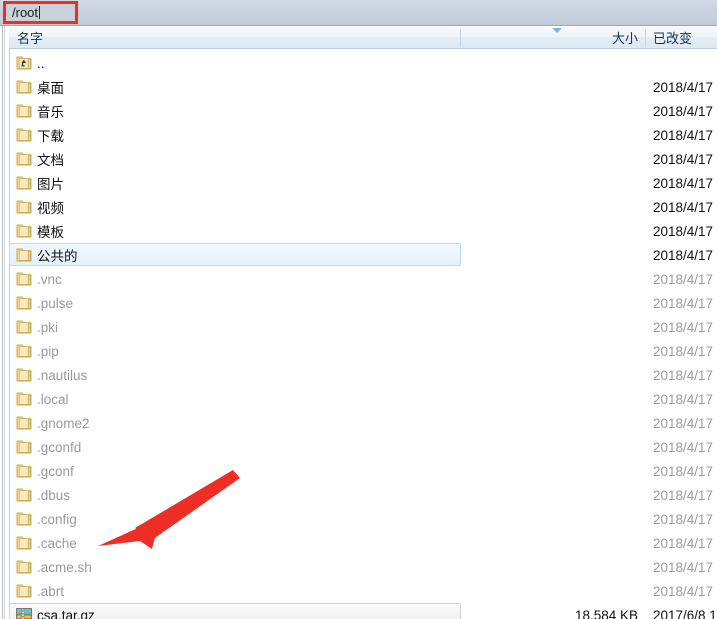 This screenshot has width=717, height=619. I want to click on table-row: 桌面 2018/4/17, so click(363, 87).